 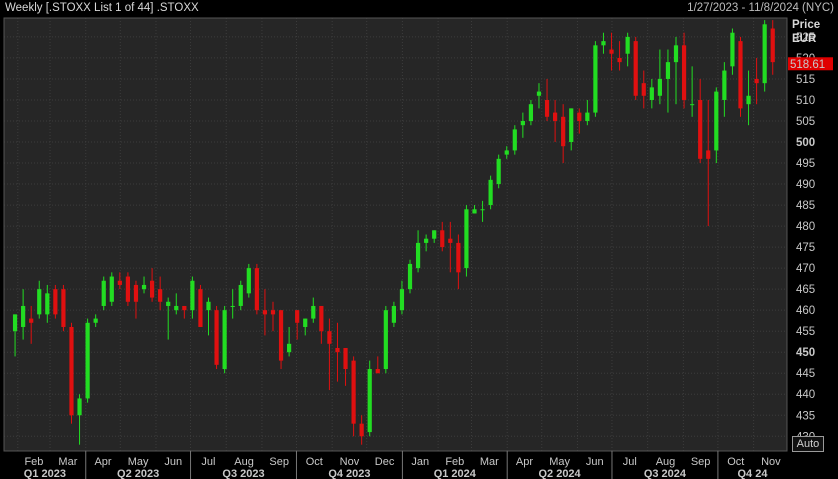 I want to click on price-tick-label: 500, so click(x=805, y=143).